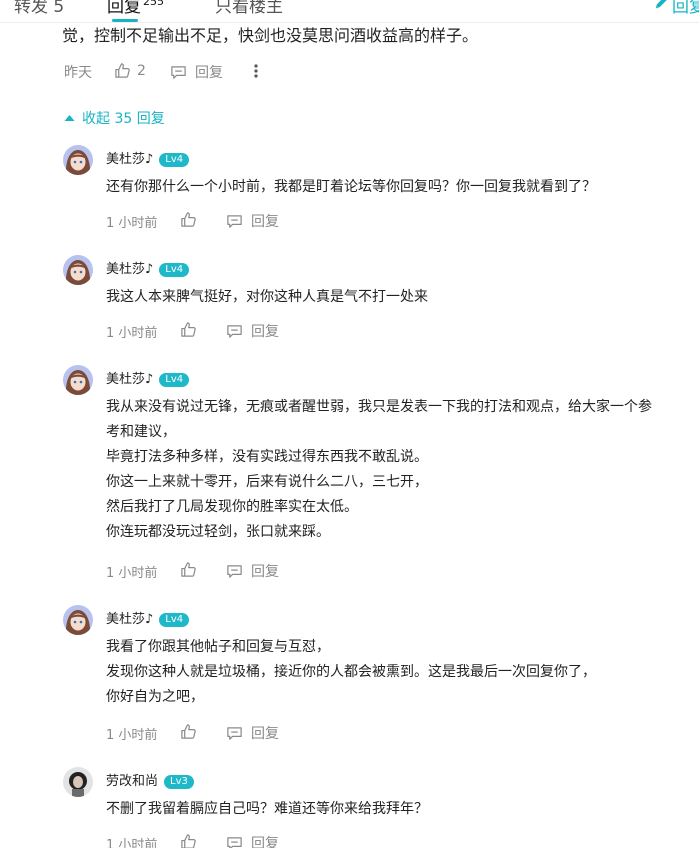  Describe the element at coordinates (155, 697) in the screenshot. I see `reply-line: 你好自为之吧，` at that location.